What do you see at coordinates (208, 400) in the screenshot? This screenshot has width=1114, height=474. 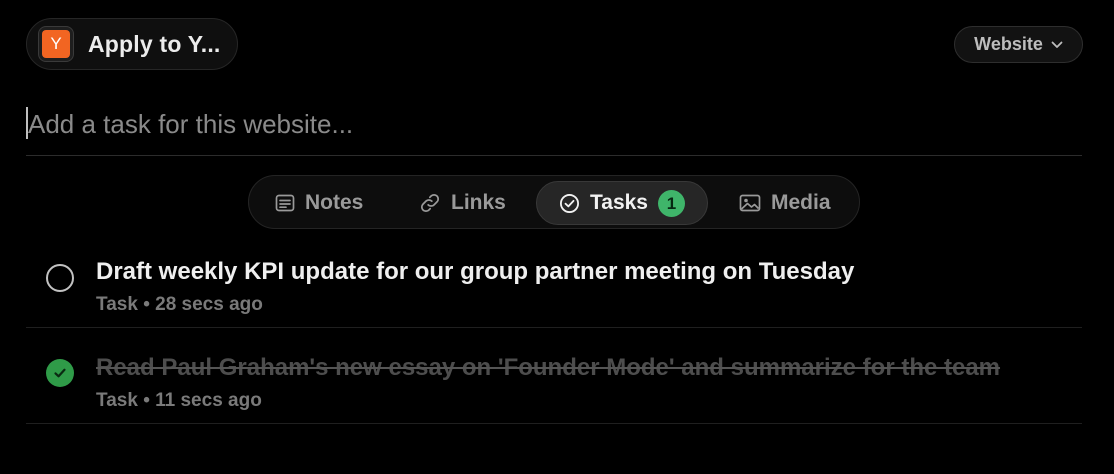 I see `task-time: 11 secs ago` at bounding box center [208, 400].